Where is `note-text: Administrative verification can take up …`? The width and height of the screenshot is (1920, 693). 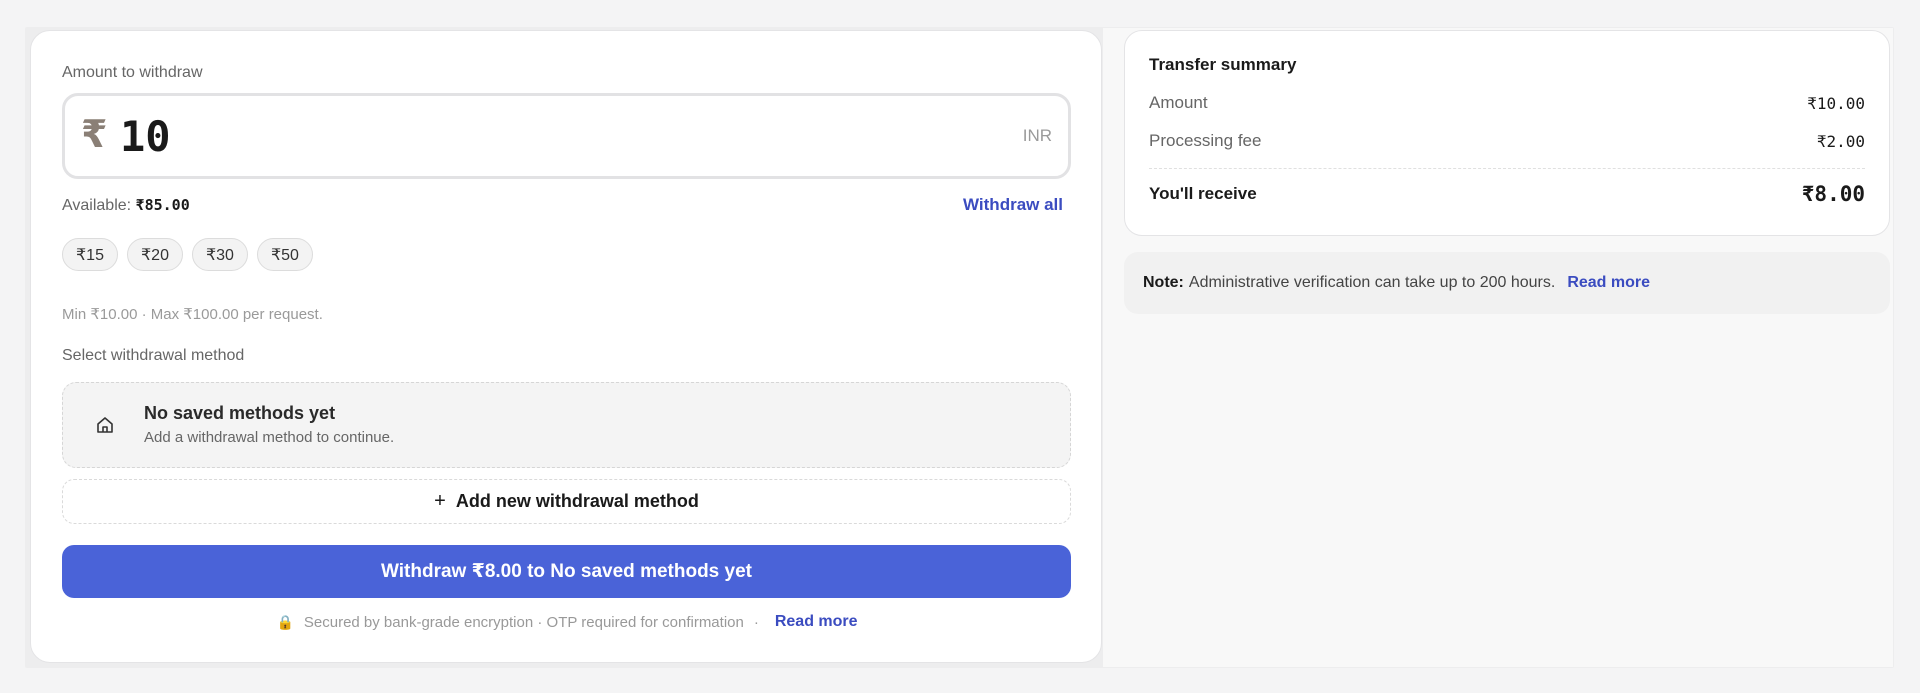
note-text: Administrative verification can take up … is located at coordinates (1372, 282).